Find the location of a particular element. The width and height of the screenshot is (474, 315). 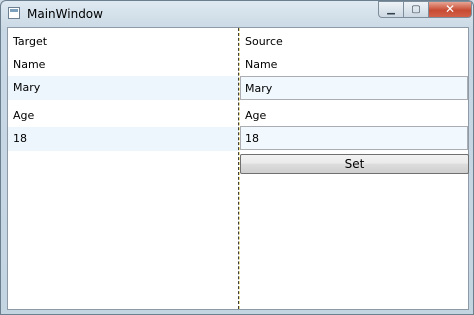

source-age-textbox is located at coordinates (354, 138).